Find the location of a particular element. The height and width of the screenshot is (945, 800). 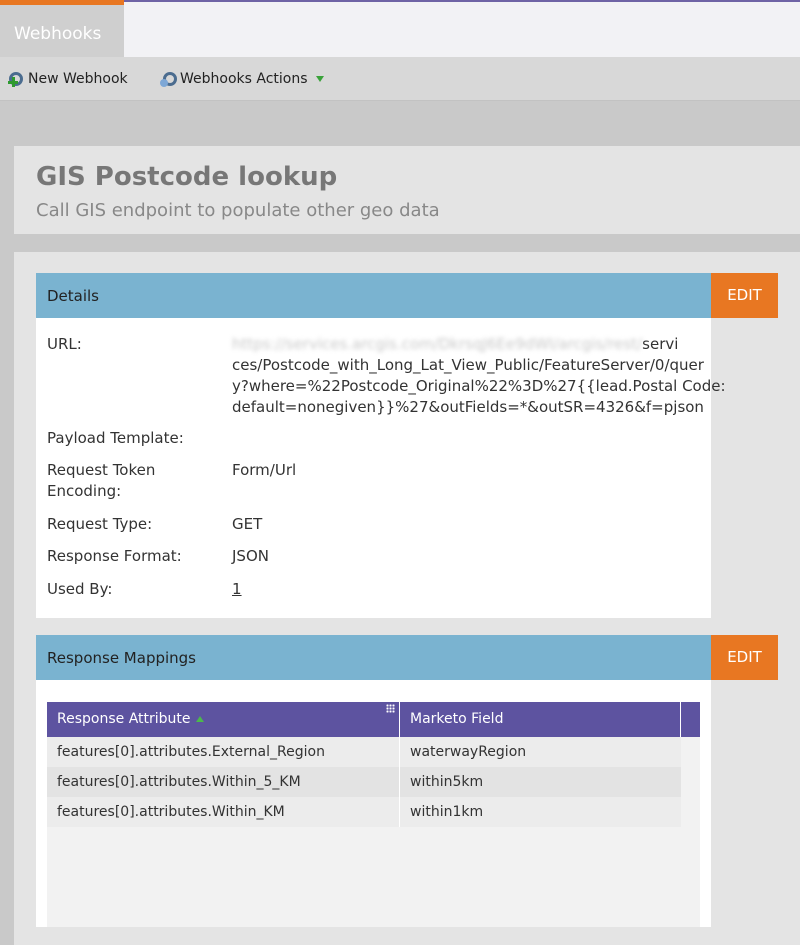

new-webhook-label: New Webhook is located at coordinates (78, 79).